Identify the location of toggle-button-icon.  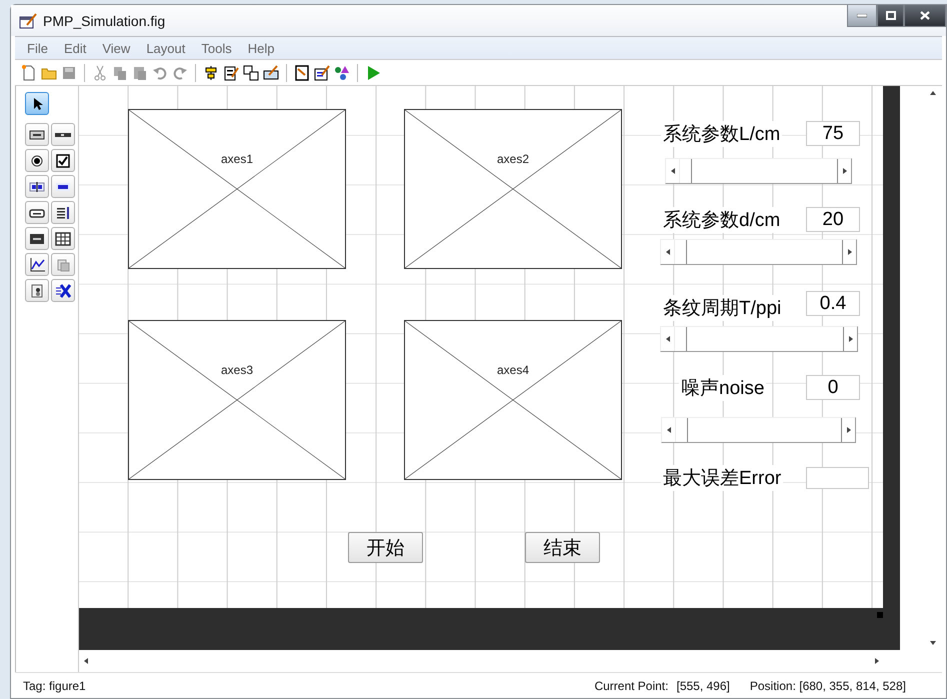
(37, 239).